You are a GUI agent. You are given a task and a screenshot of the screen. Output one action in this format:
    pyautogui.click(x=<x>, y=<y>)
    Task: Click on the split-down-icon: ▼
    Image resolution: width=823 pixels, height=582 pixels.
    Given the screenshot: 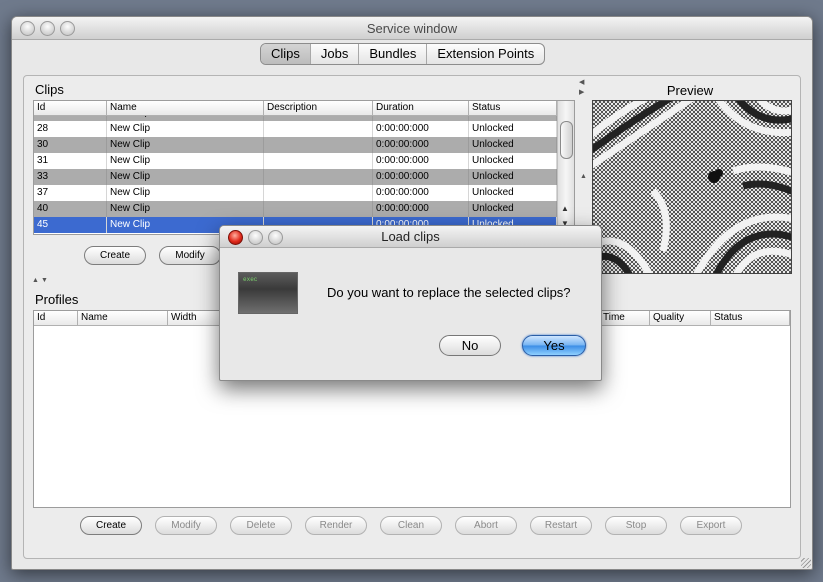 What is the action you would take?
    pyautogui.click(x=44, y=280)
    